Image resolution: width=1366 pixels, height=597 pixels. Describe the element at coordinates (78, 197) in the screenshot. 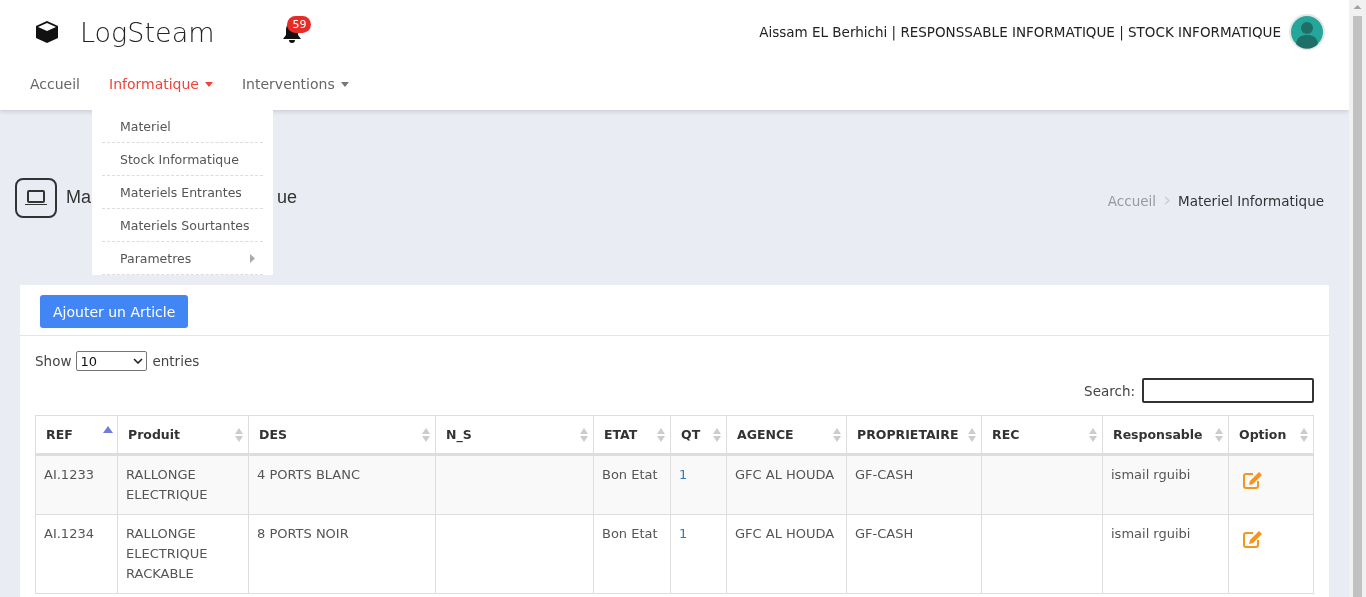

I see `page-title: Ma` at that location.